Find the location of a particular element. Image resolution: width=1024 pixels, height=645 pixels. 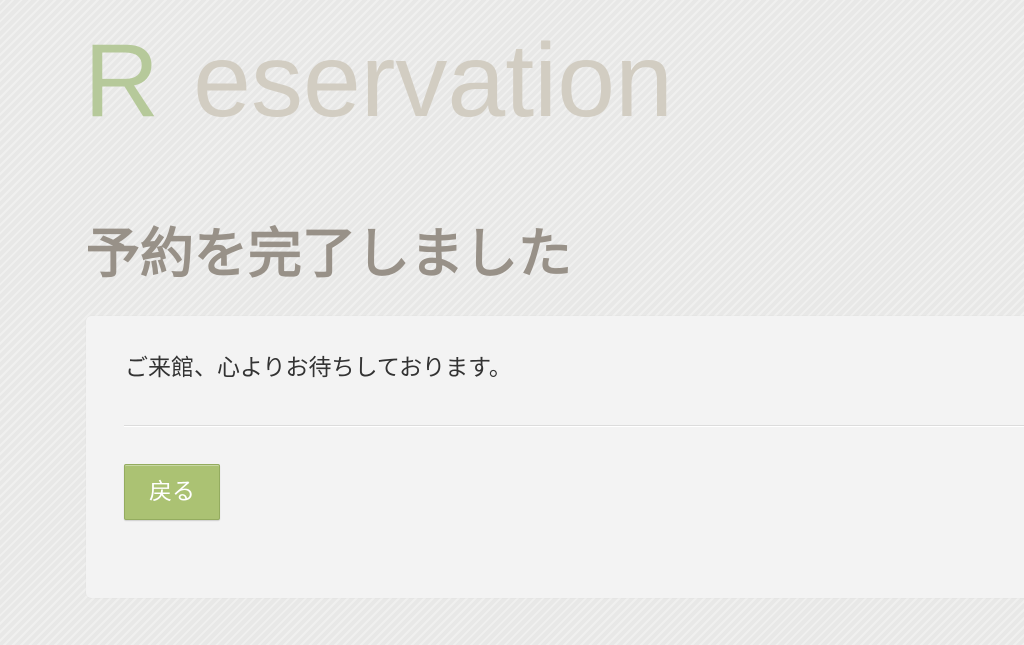

divider is located at coordinates (574, 426).